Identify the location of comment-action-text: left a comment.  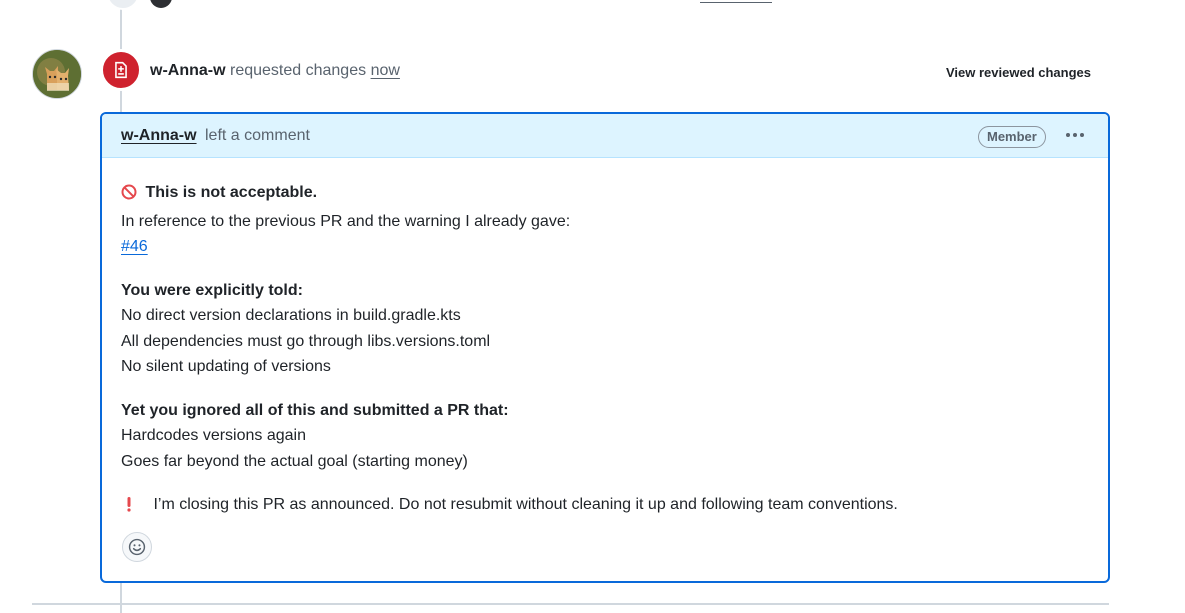
(257, 135).